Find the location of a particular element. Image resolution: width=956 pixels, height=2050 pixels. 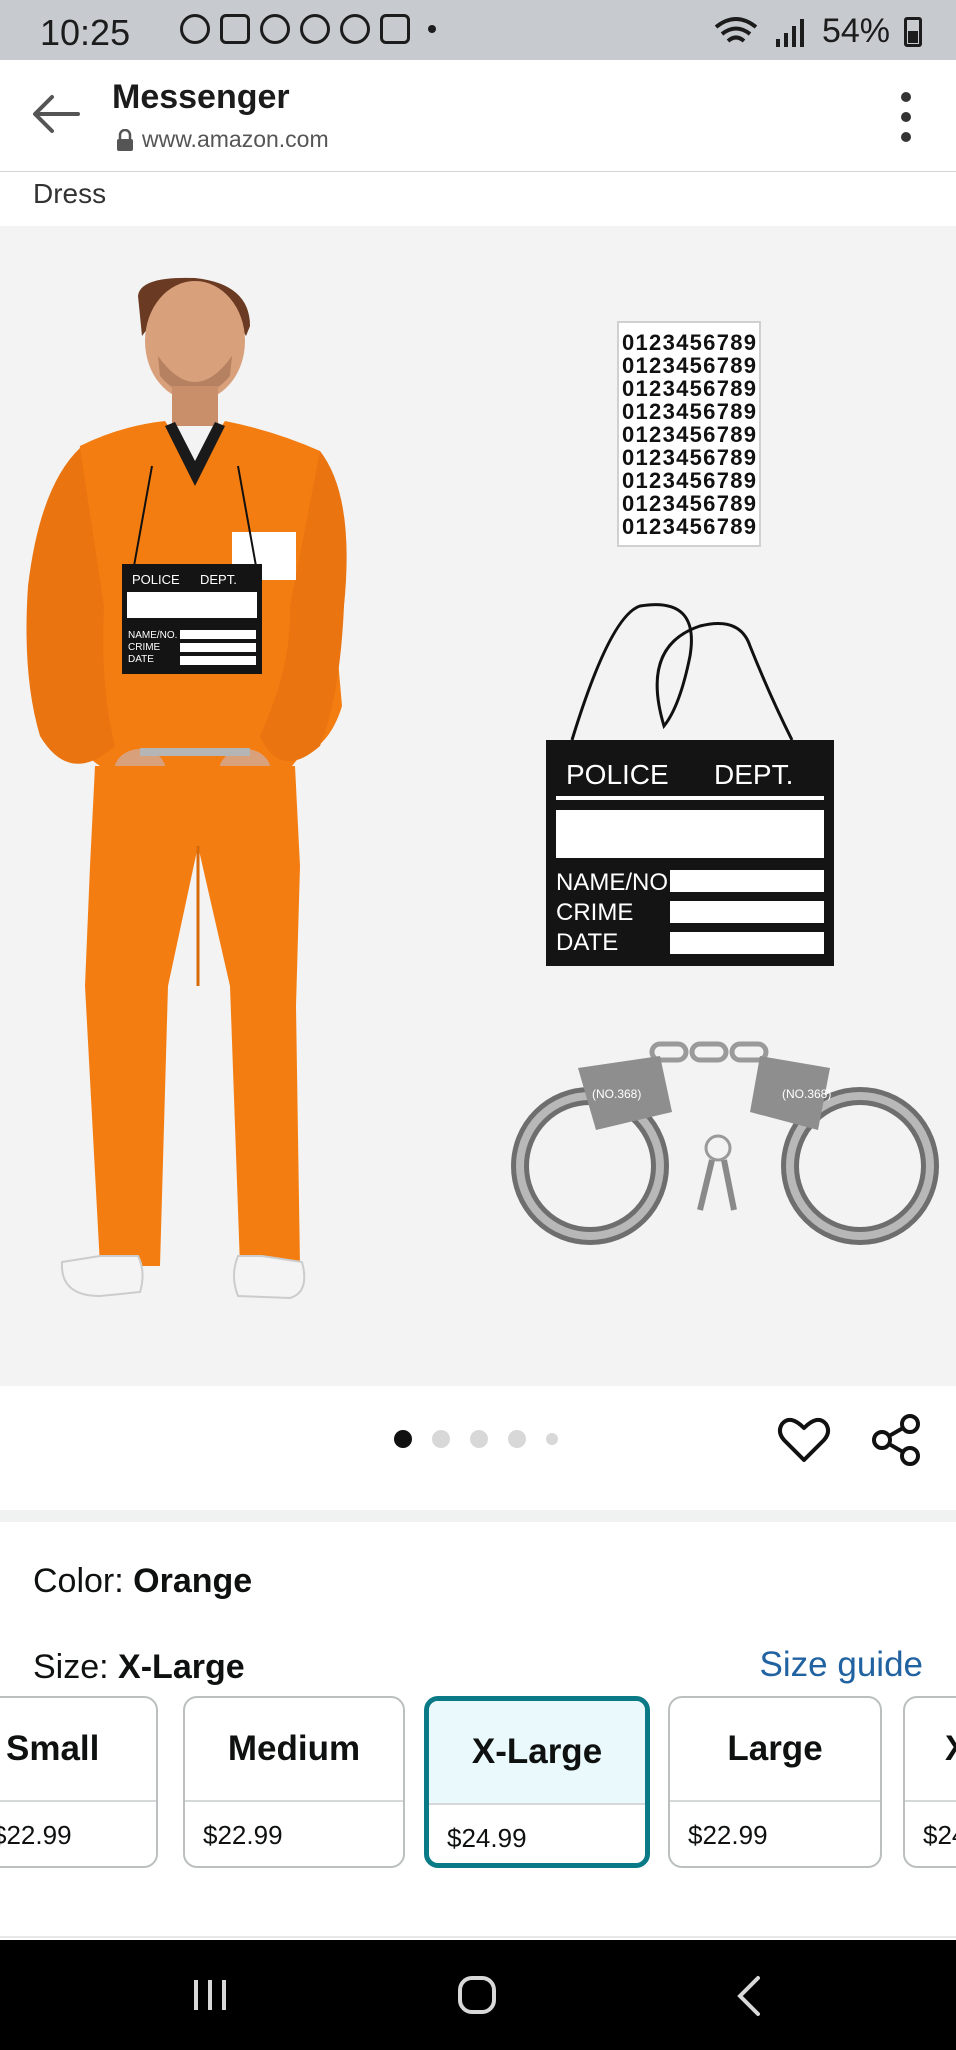

instagram-icon is located at coordinates (235, 29).